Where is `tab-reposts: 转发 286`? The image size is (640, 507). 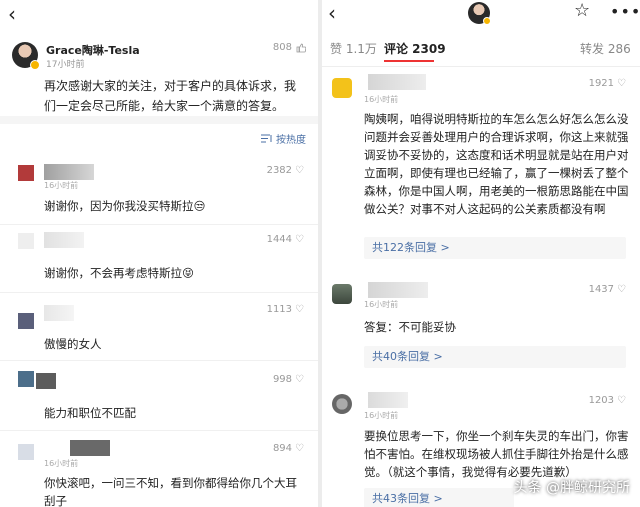 tab-reposts: 转发 286 is located at coordinates (605, 48).